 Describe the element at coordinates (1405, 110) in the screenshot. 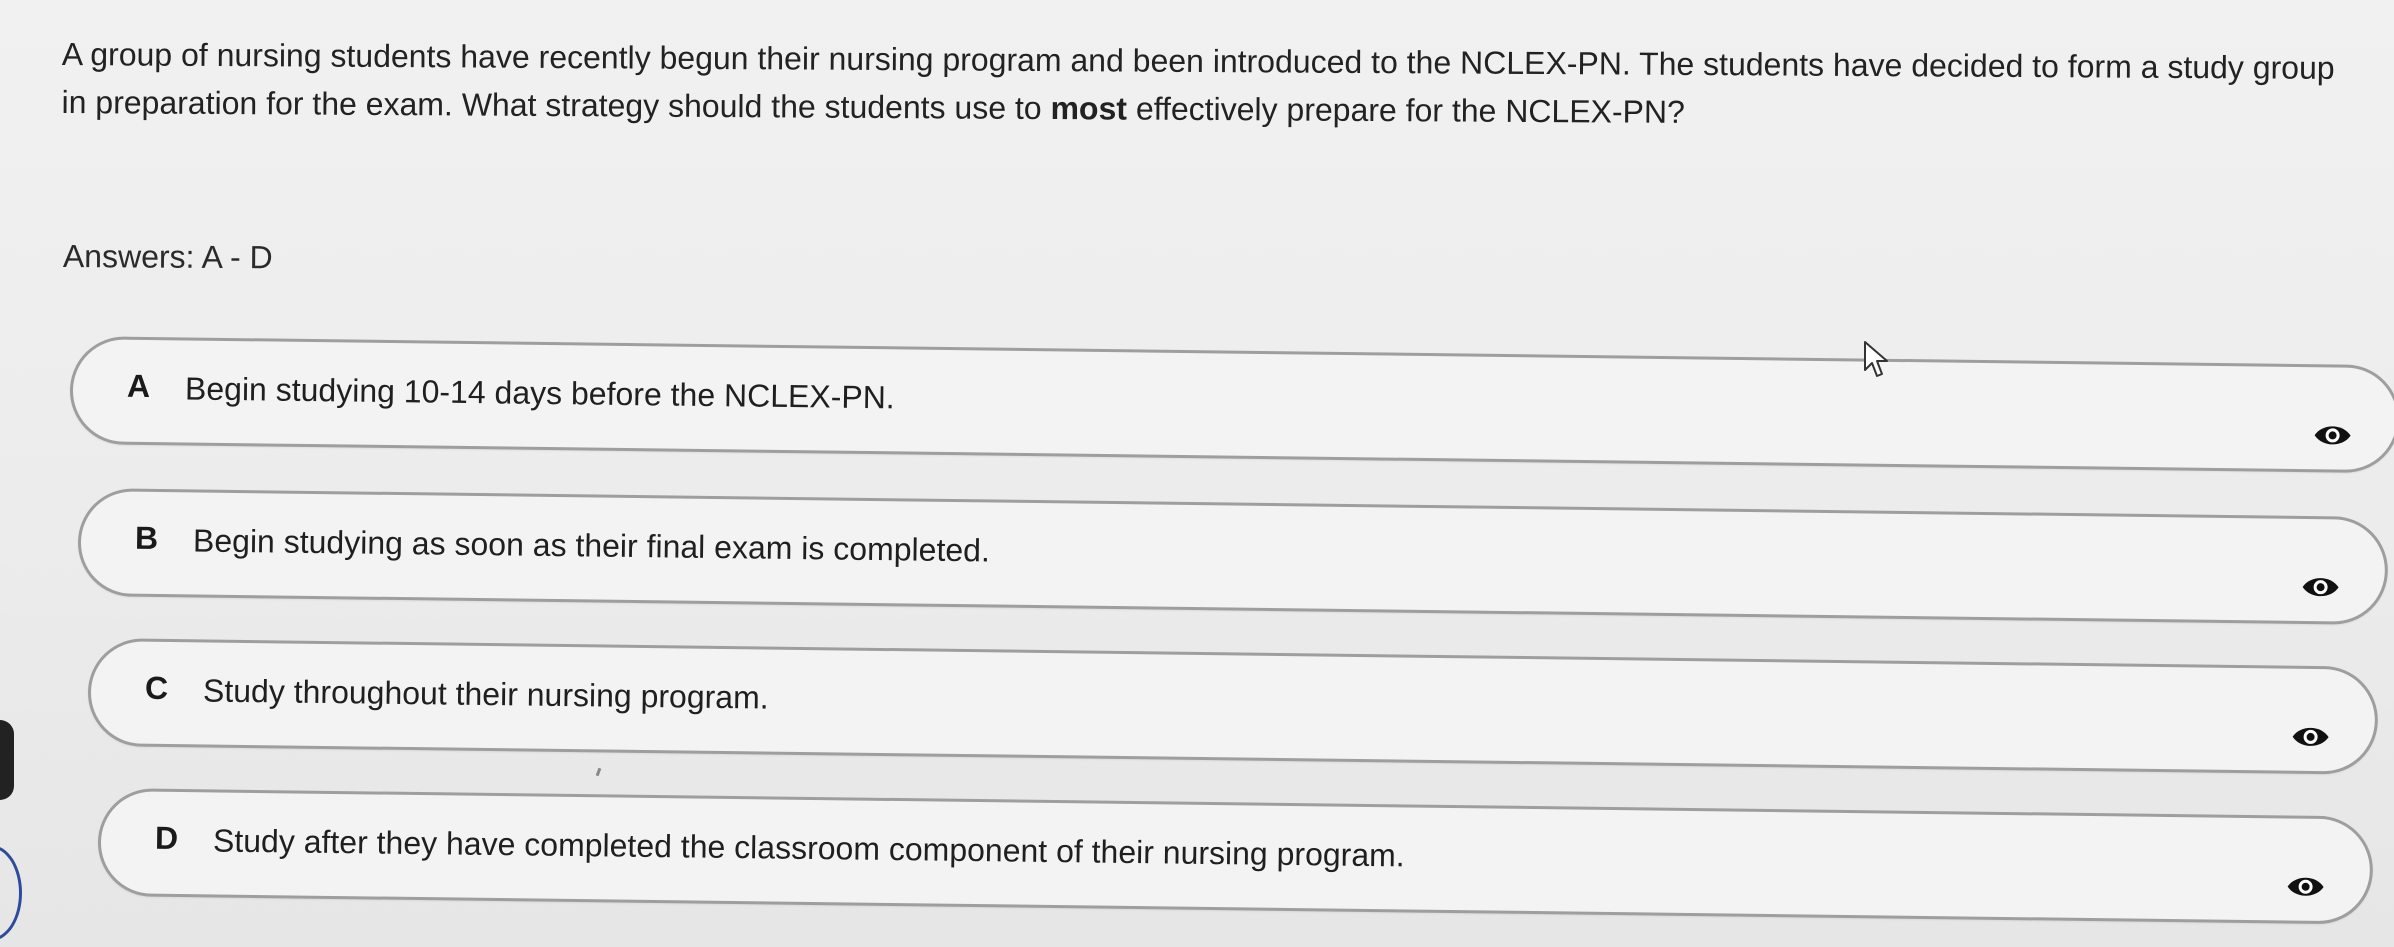

I see `question-text-end: effectively prepare for the NCLEX-PN?` at that location.